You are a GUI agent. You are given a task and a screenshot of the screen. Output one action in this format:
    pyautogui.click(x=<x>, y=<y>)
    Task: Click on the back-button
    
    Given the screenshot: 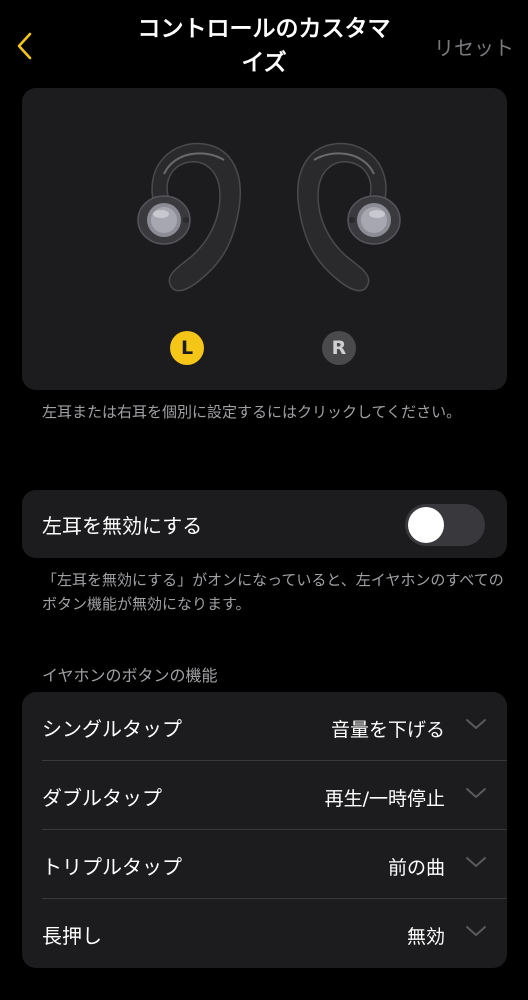 What is the action you would take?
    pyautogui.click(x=26, y=46)
    